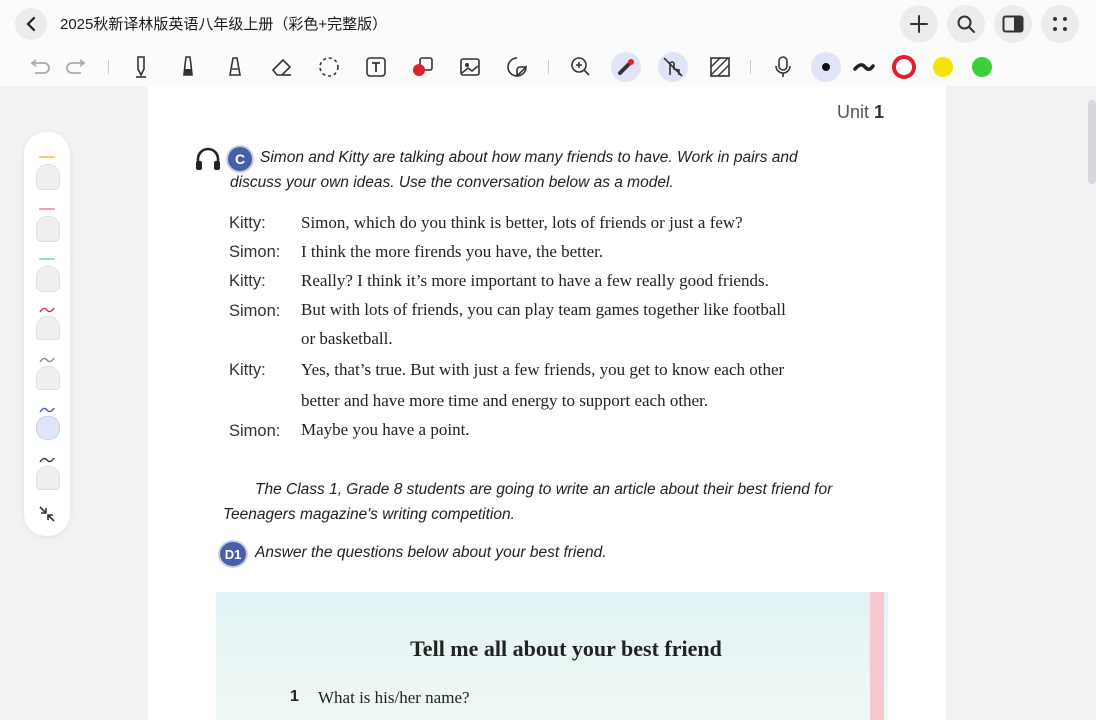  I want to click on redo-icon, so click(76, 66).